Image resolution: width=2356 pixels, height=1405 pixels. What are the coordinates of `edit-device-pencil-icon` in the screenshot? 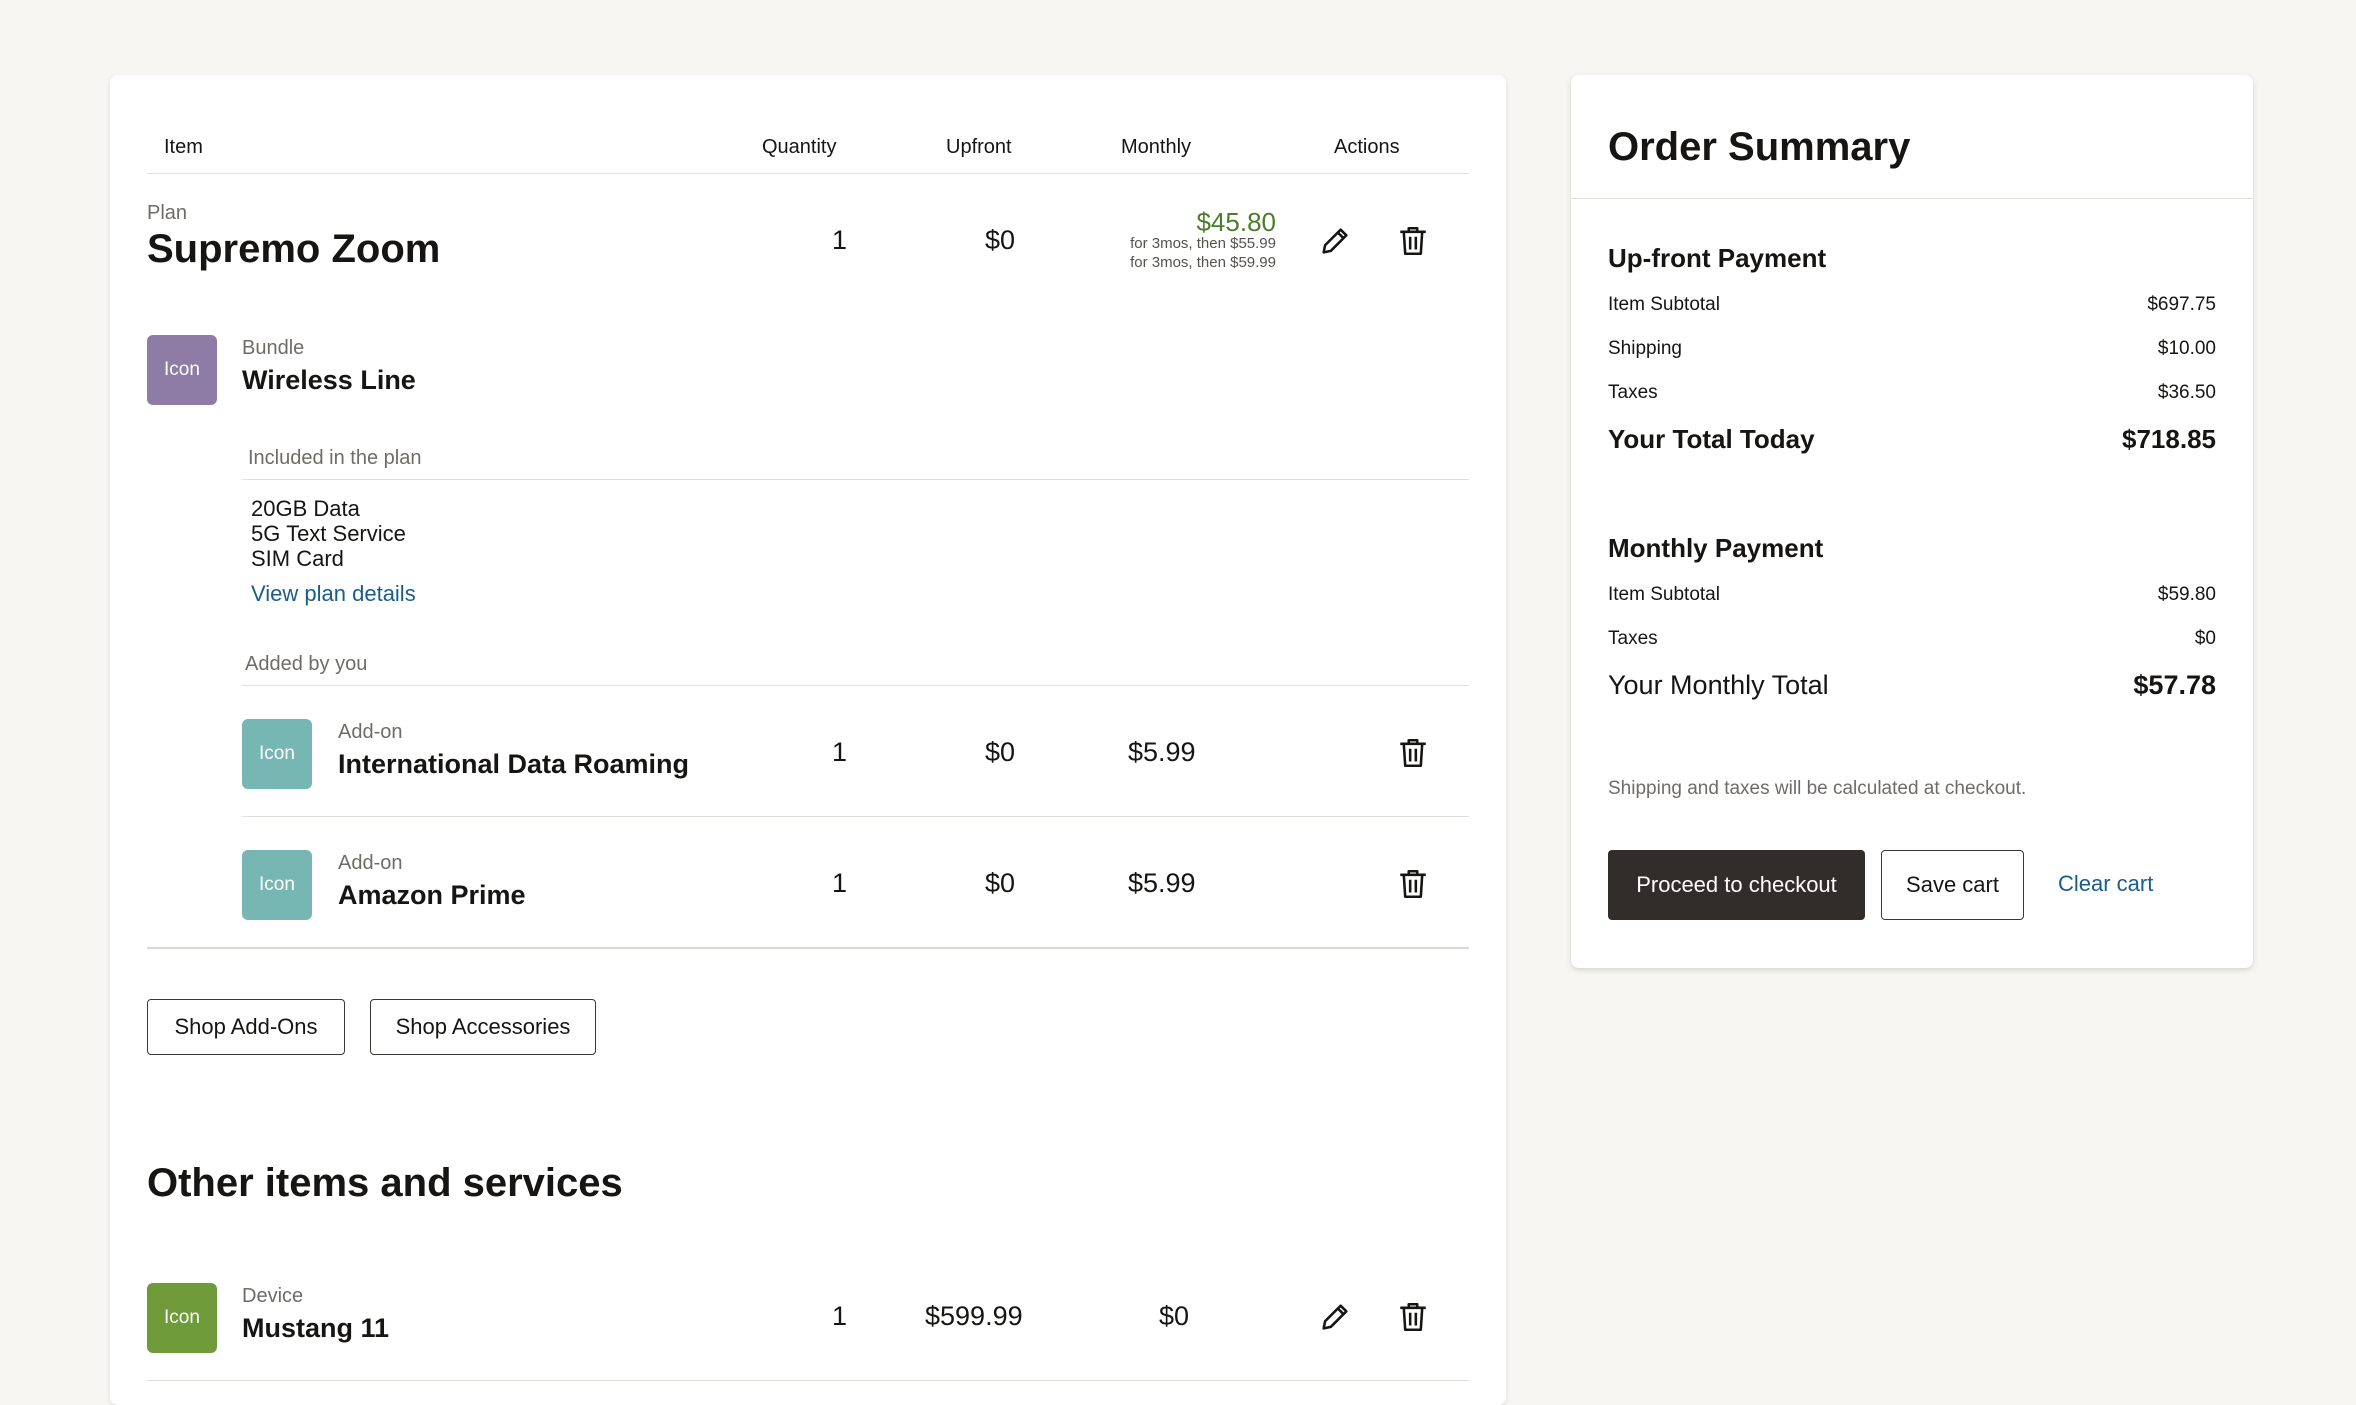 It's located at (1335, 1317).